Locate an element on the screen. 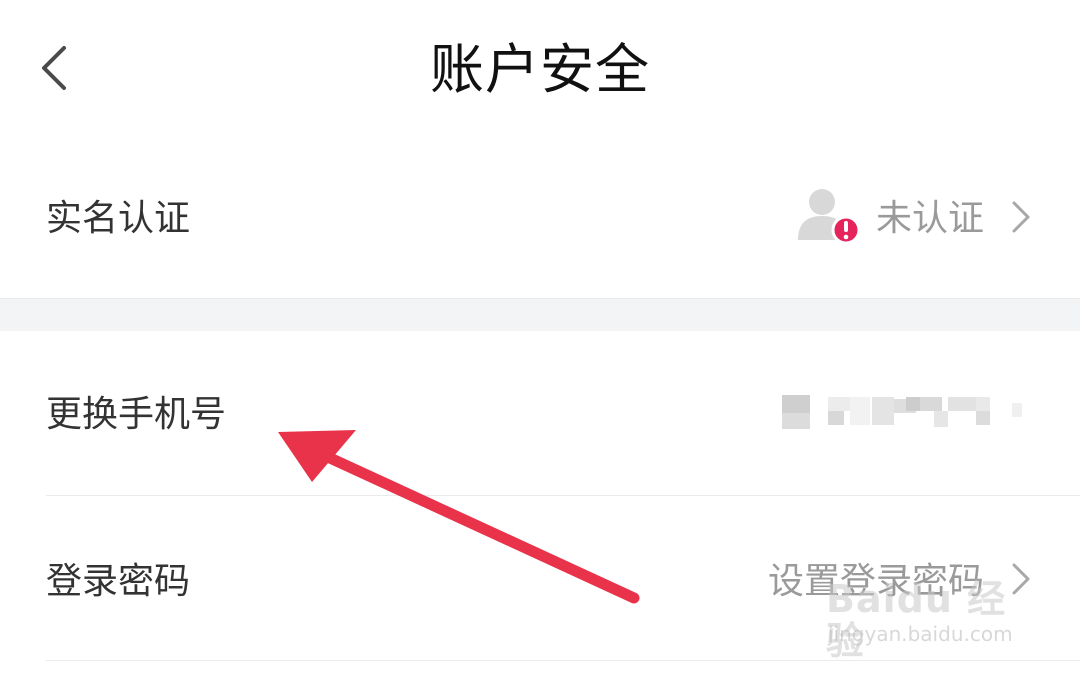 This screenshot has height=673, width=1080. page-title: 账户安全 is located at coordinates (540, 69).